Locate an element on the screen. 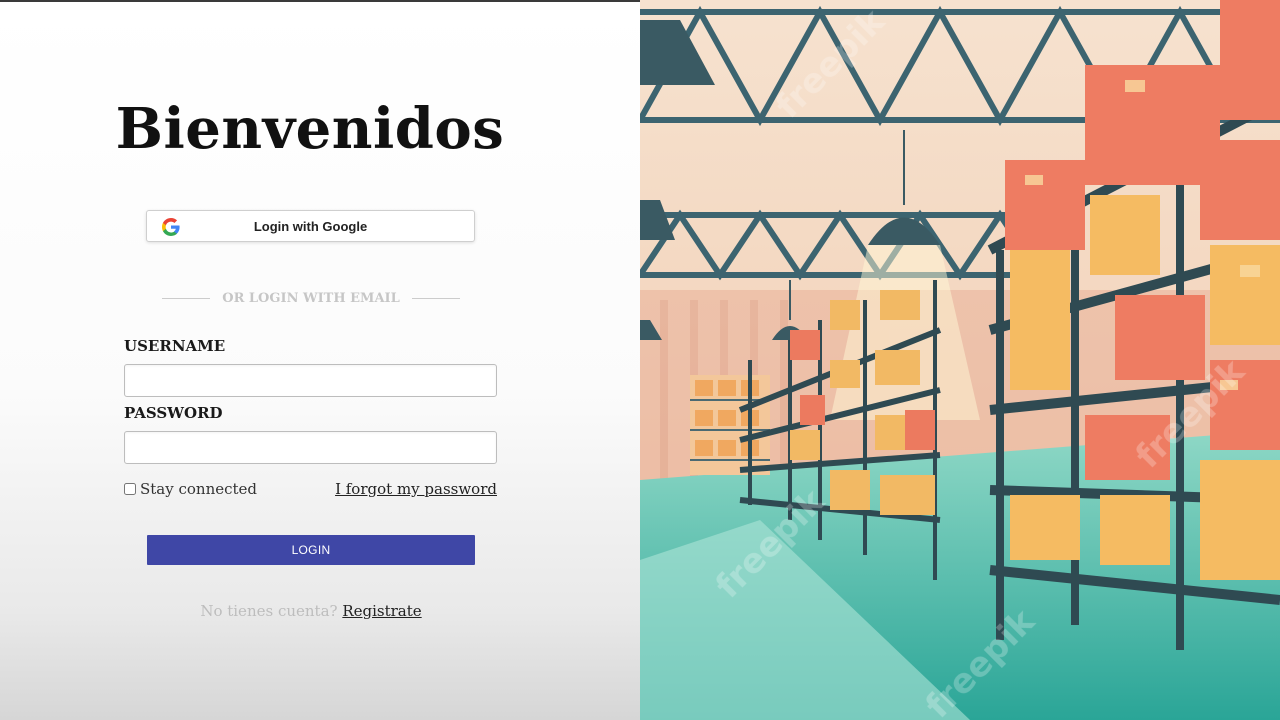 The height and width of the screenshot is (720, 1280). login-with-google-button: Login with Google is located at coordinates (310, 226).